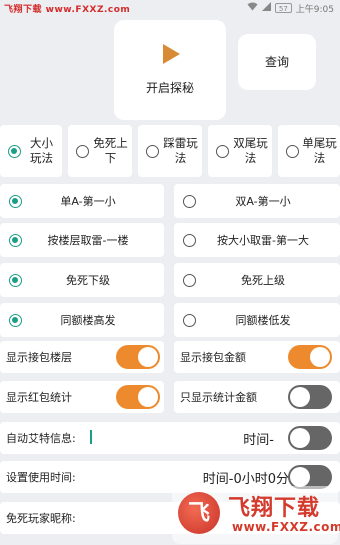  I want to click on query-button: 查询, so click(277, 62).